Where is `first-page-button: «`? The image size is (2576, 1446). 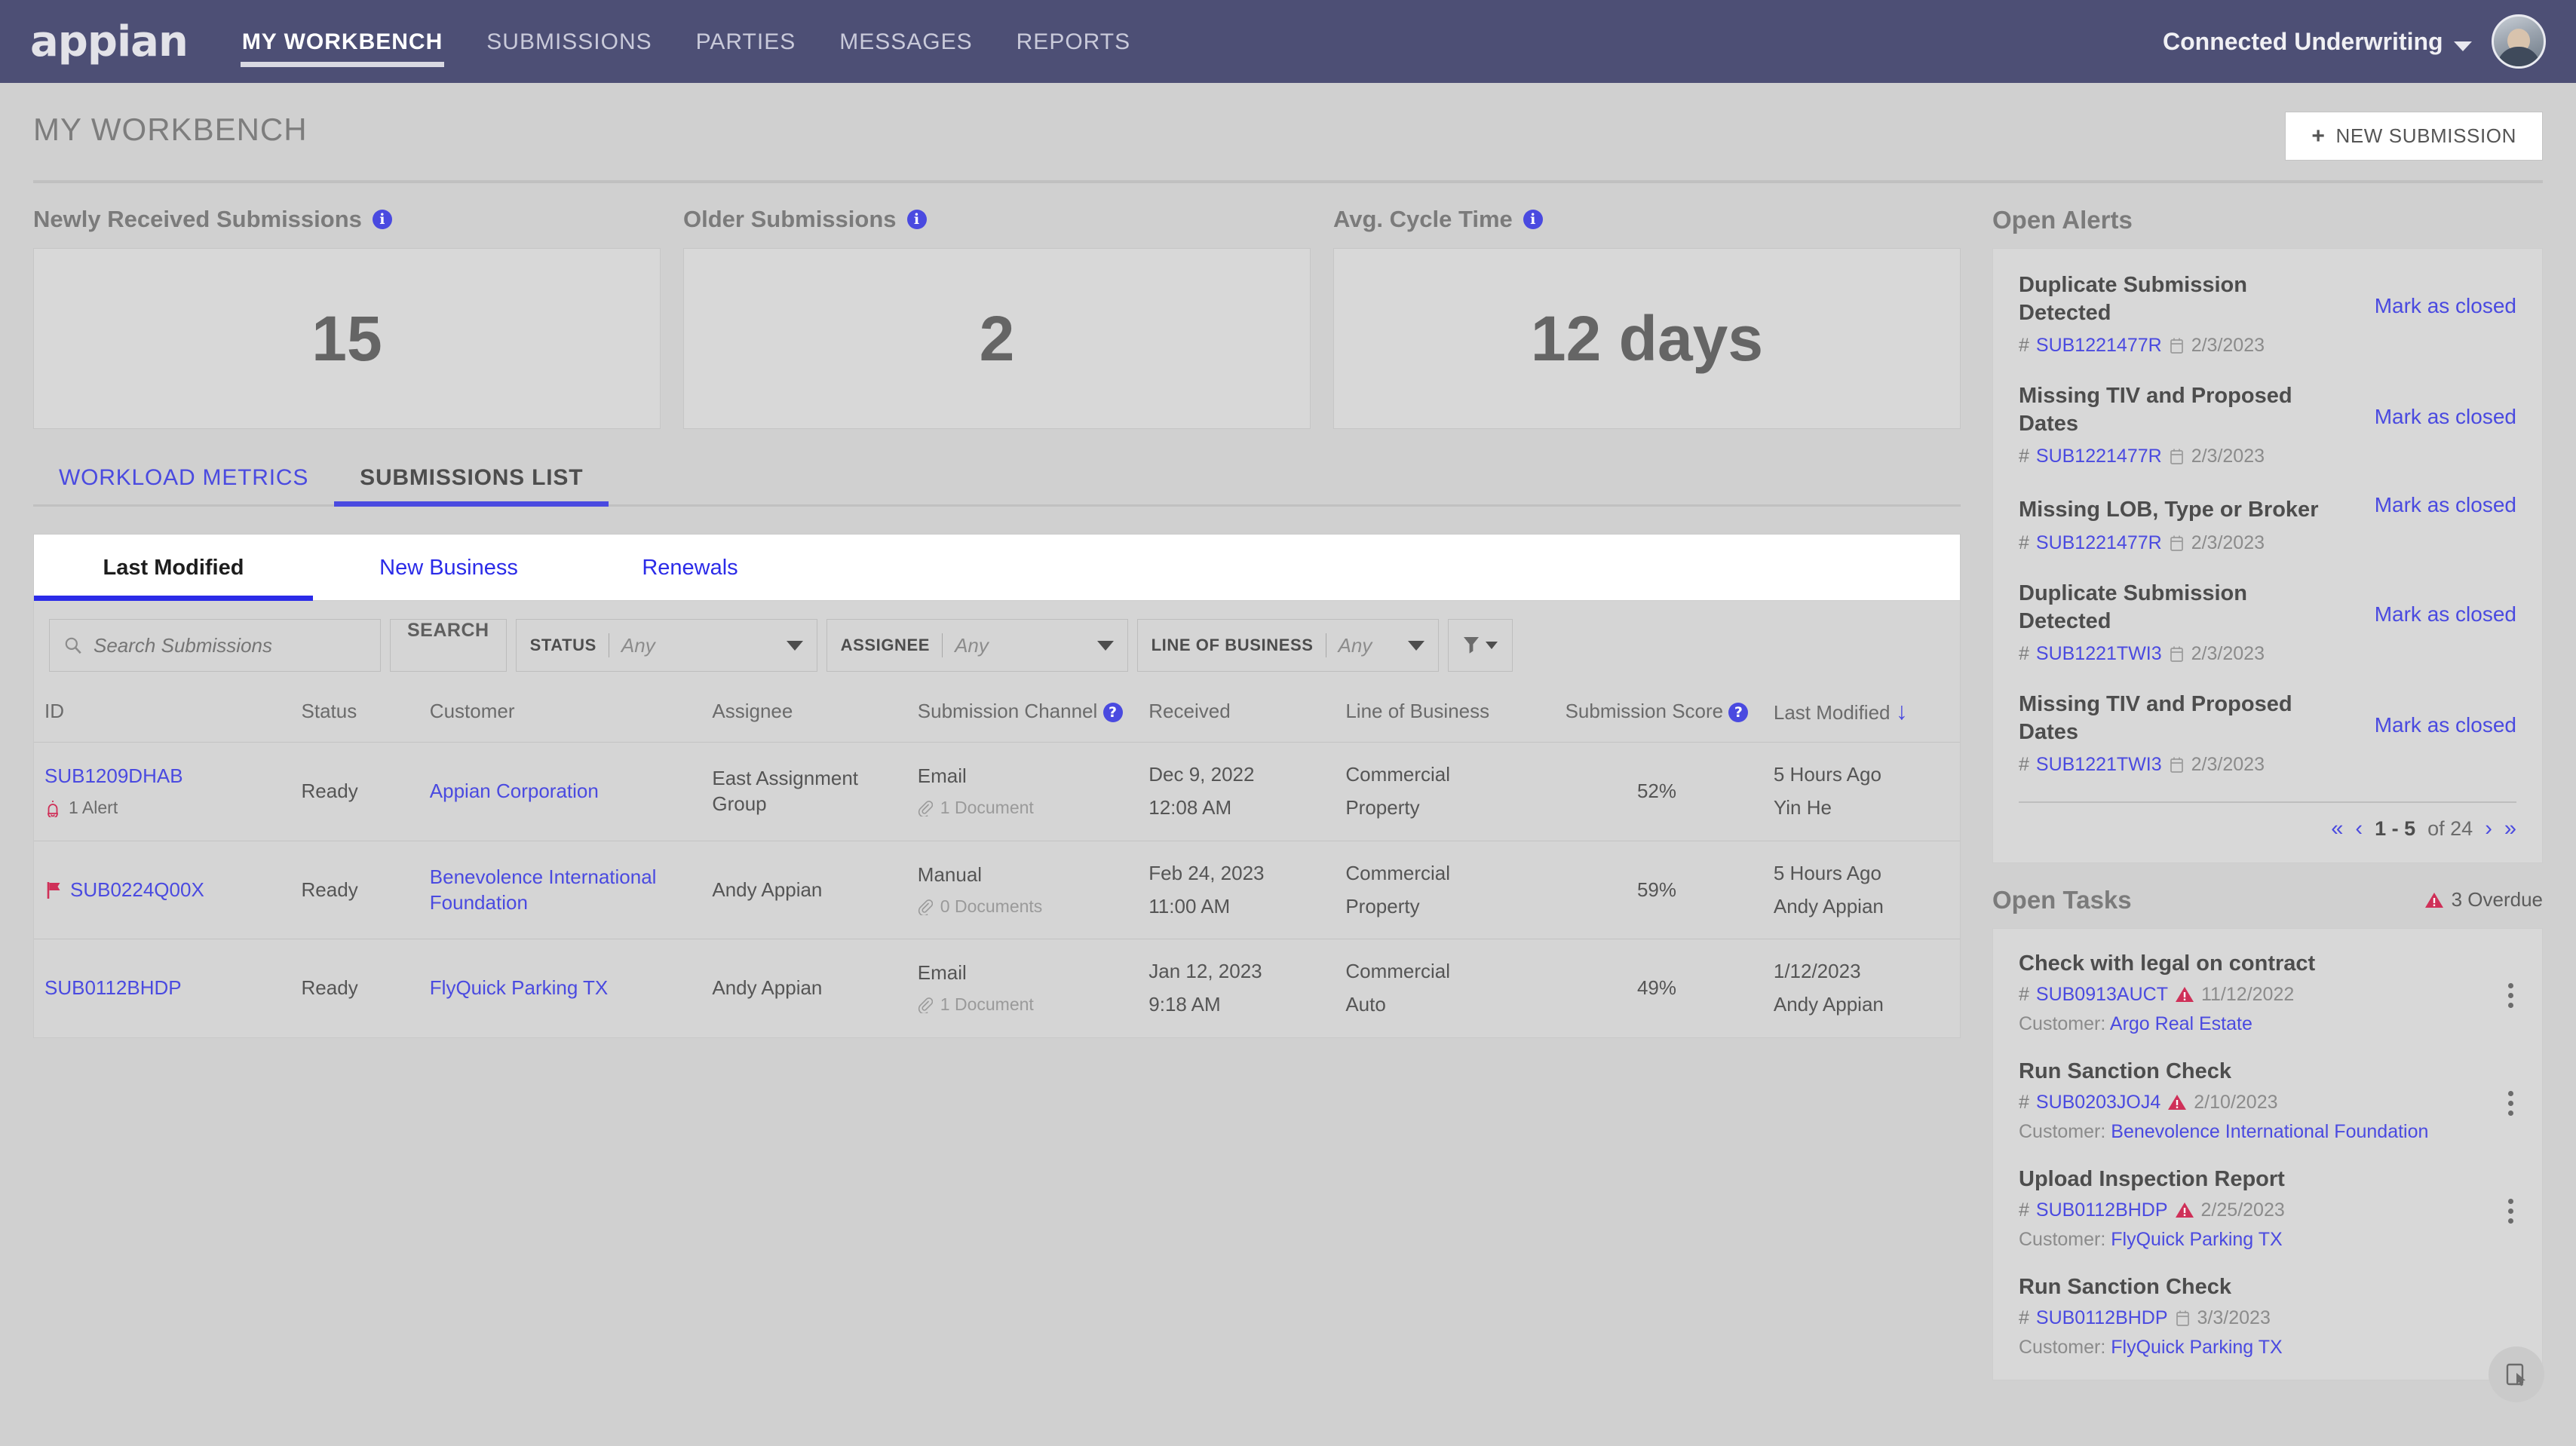
first-page-button: « is located at coordinates (2337, 828).